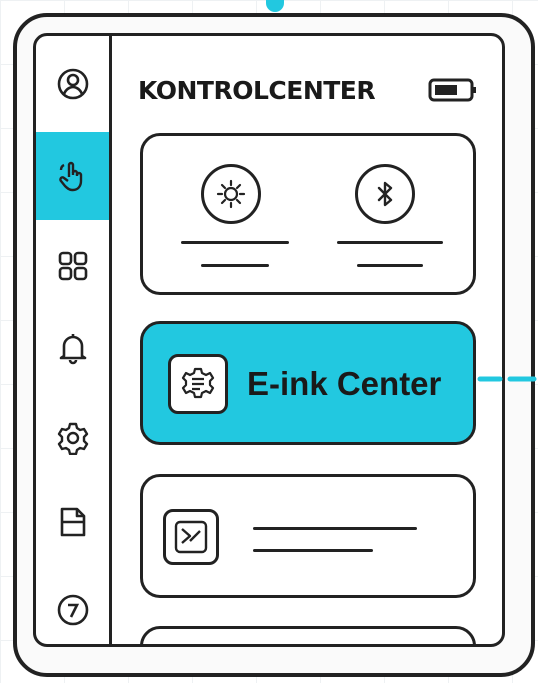  I want to click on eink-settings-icon, so click(198, 383).